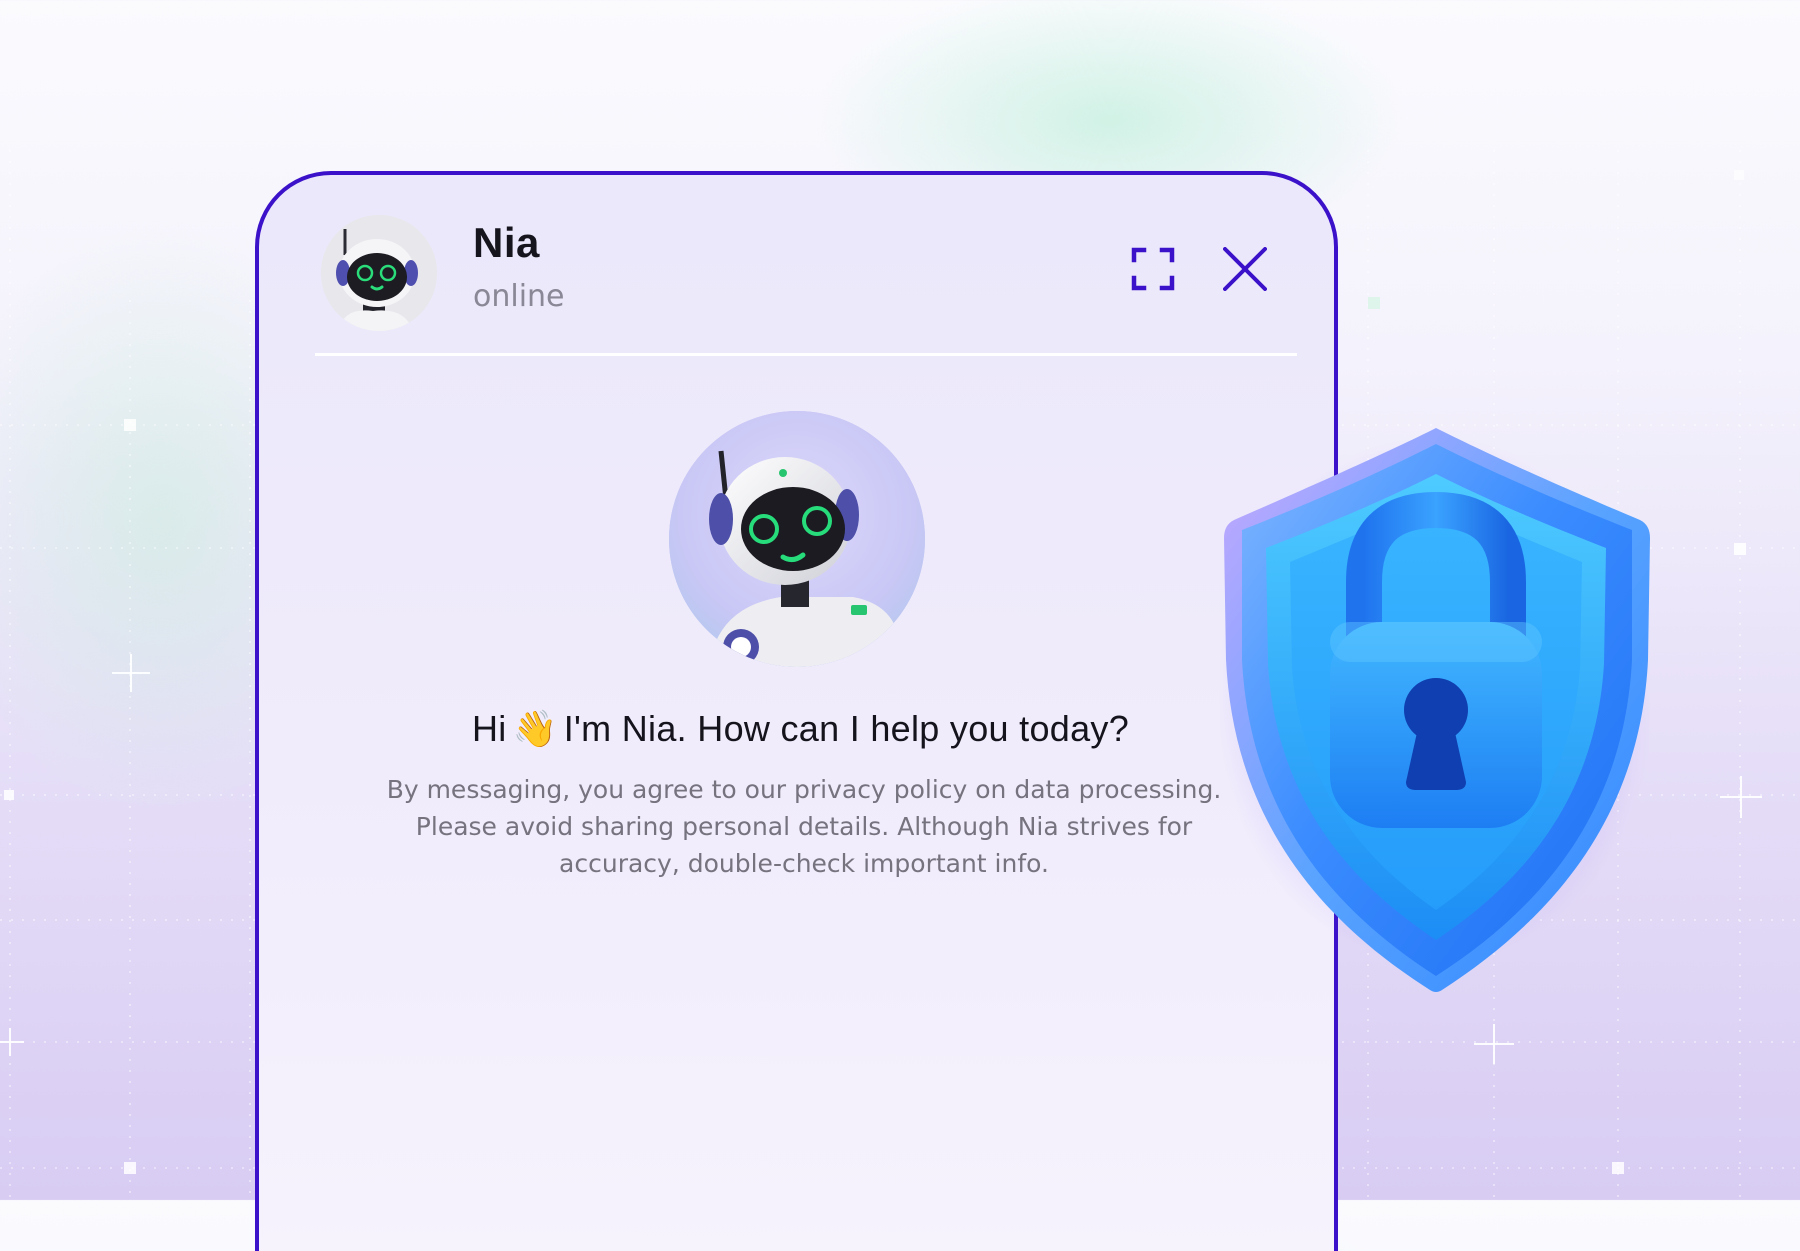 This screenshot has height=1251, width=1800. Describe the element at coordinates (519, 296) in the screenshot. I see `bot-status: online` at that location.